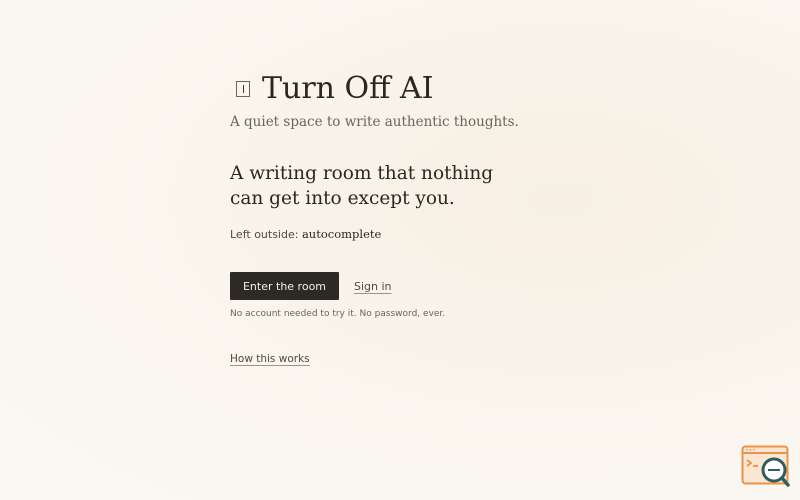 The width and height of the screenshot is (800, 500). Describe the element at coordinates (243, 89) in the screenshot. I see `text-cursor-icon` at that location.